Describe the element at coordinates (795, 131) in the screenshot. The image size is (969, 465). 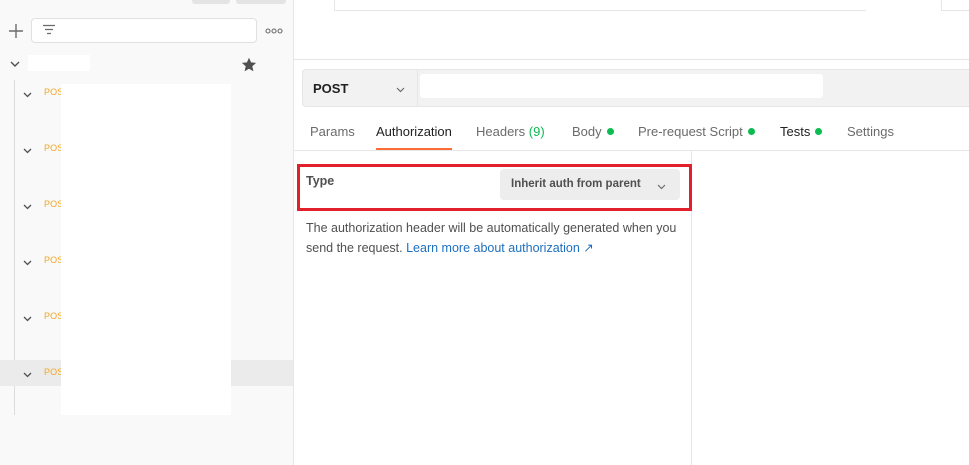
I see `tab-tests-label: Tests` at that location.